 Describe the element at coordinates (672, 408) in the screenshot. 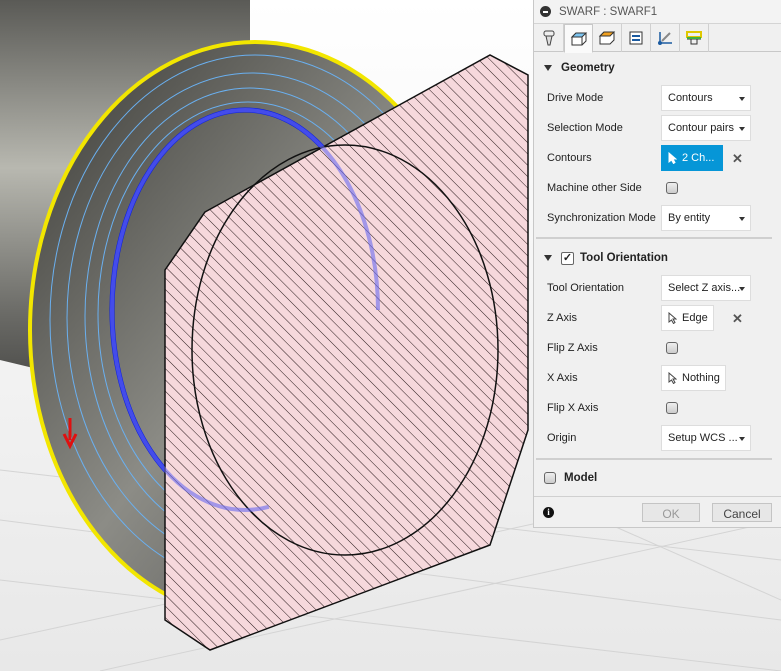

I see `flip-x-checkbox` at that location.